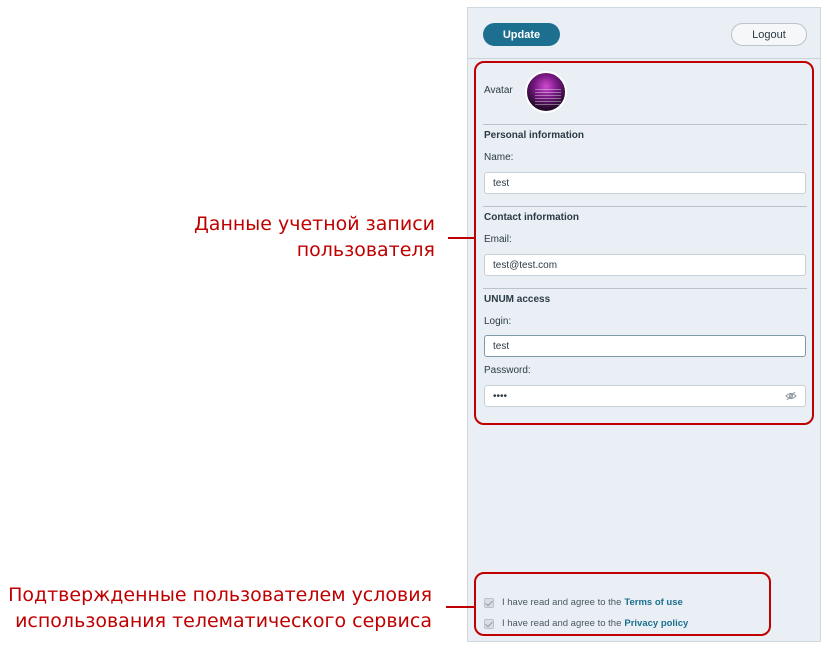 Image resolution: width=830 pixels, height=664 pixels. What do you see at coordinates (461, 238) in the screenshot?
I see `account-leader-line` at bounding box center [461, 238].